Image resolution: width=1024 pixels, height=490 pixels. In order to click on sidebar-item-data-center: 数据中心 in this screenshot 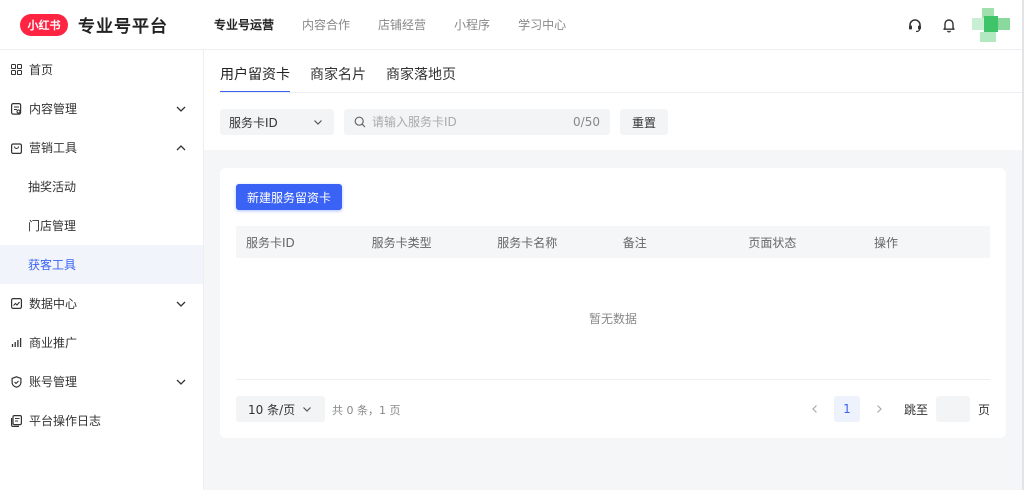, I will do `click(101, 303)`.